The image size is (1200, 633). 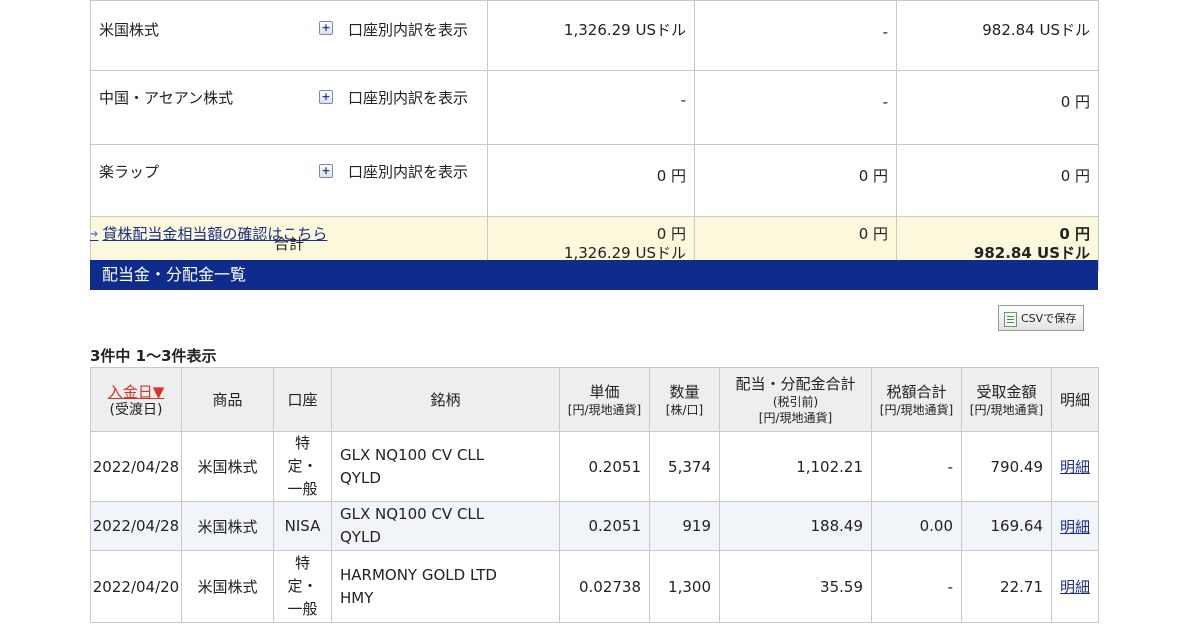 I want to click on sort-by-date-header: 入金日▼ (受渡日), so click(x=136, y=399).